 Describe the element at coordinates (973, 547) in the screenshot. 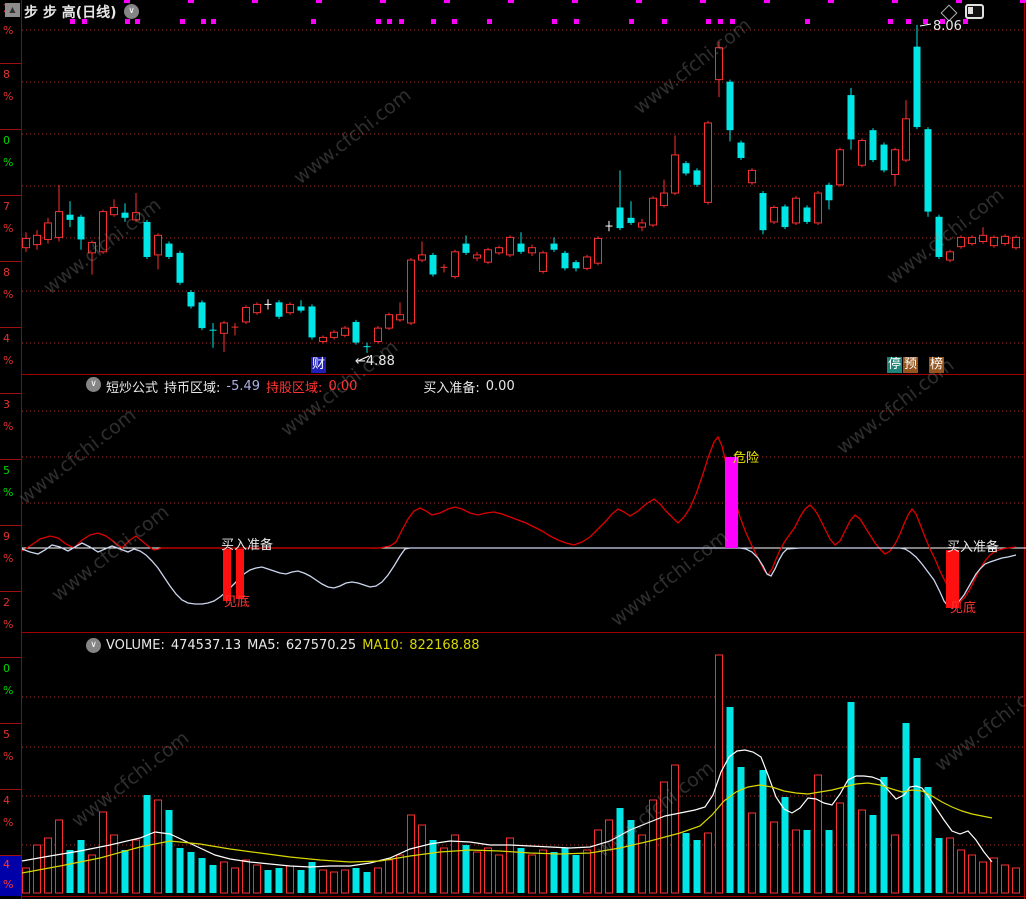

I see `buy-ready-label-right: 买入准备` at that location.